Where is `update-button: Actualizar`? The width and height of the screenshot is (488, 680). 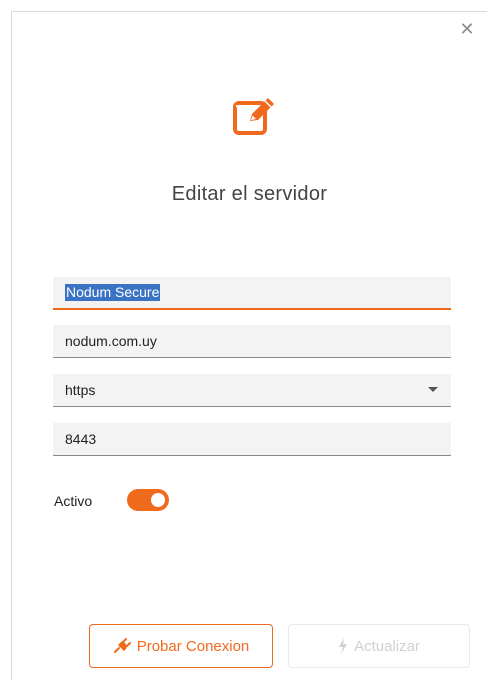 update-button: Actualizar is located at coordinates (379, 646).